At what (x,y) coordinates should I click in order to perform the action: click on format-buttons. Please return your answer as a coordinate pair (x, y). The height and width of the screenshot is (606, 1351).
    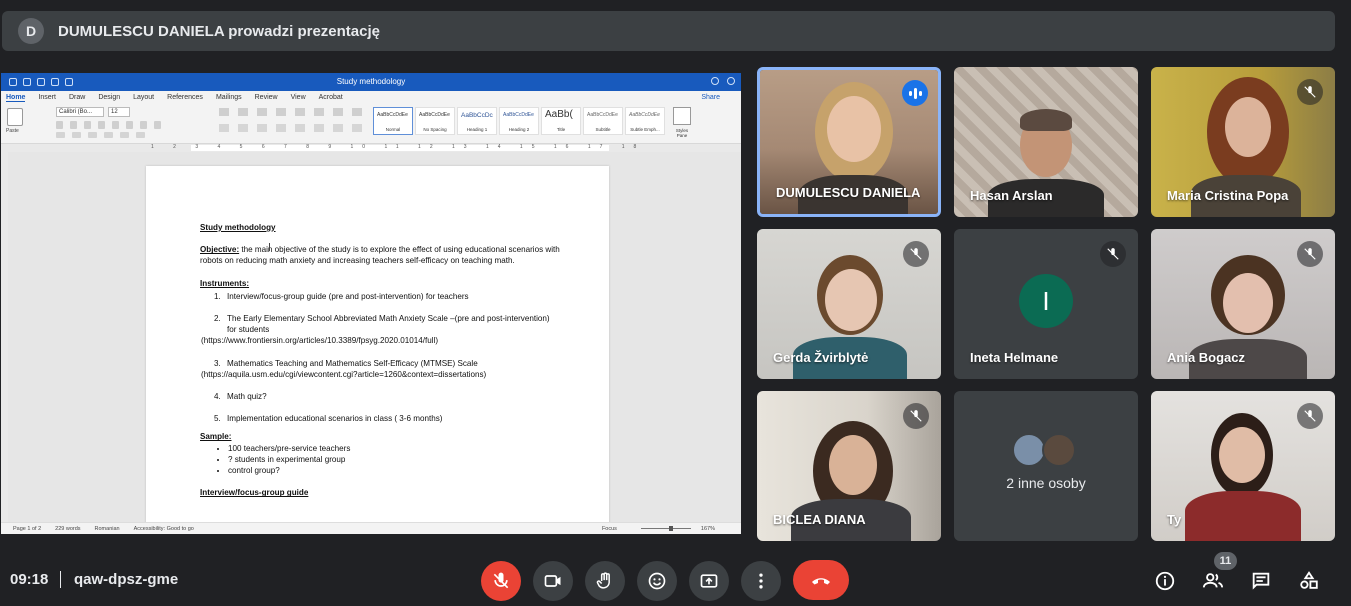
    Looking at the image, I should click on (108, 125).